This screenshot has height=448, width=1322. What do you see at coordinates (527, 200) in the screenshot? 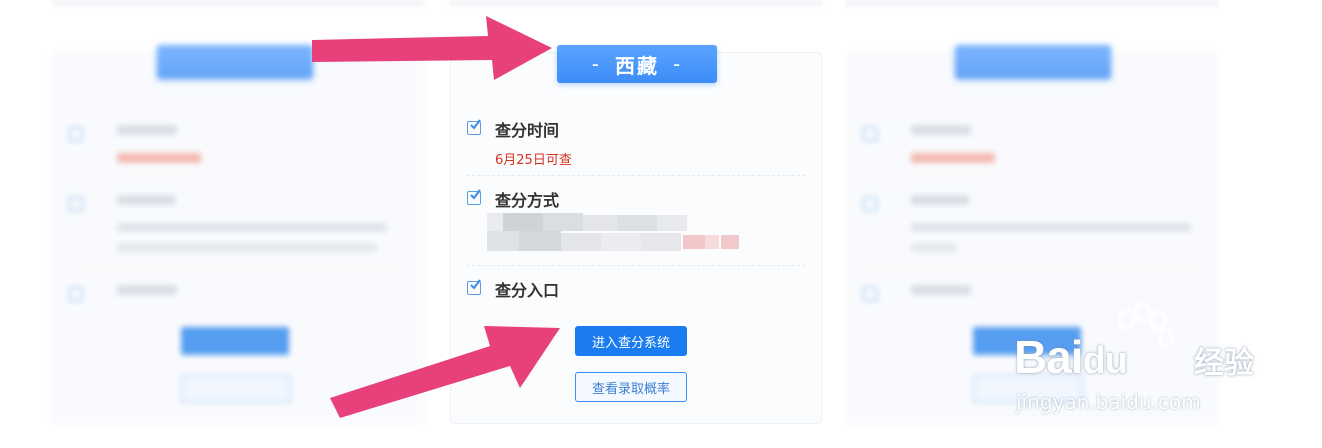
I see `score-method-title: 查分方式` at bounding box center [527, 200].